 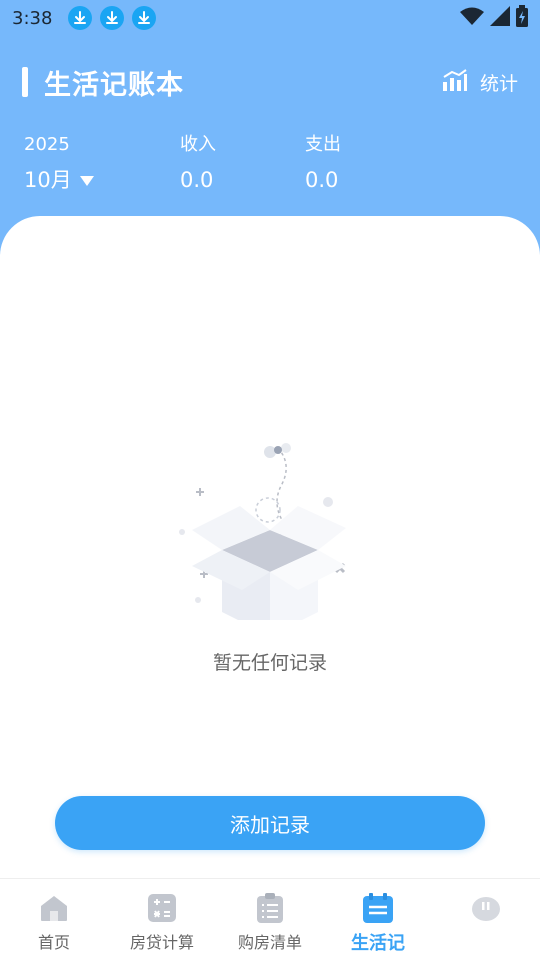 What do you see at coordinates (25, 82) in the screenshot?
I see `title-accent-bar` at bounding box center [25, 82].